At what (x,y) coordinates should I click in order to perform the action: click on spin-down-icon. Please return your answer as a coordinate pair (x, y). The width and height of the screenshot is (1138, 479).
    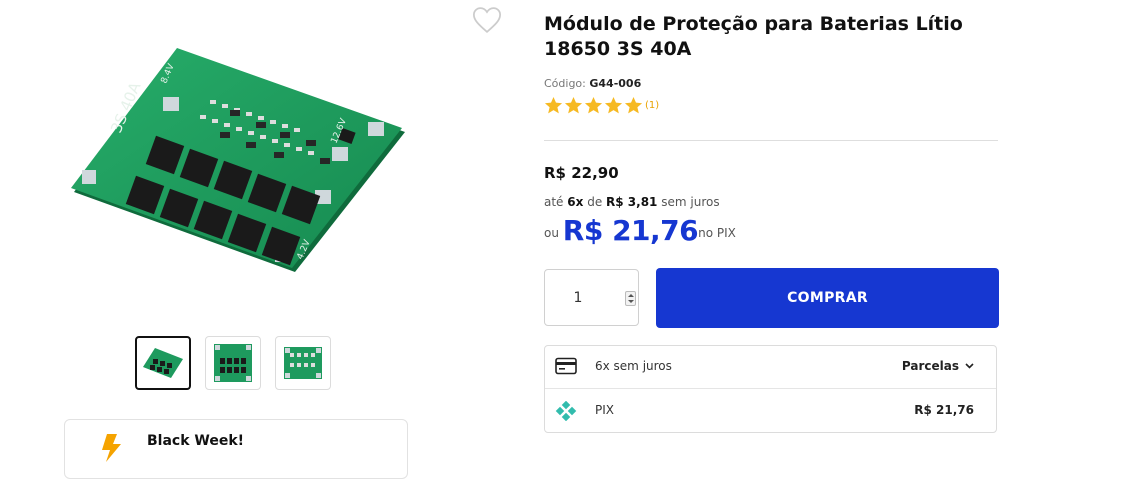
    Looking at the image, I should click on (631, 301).